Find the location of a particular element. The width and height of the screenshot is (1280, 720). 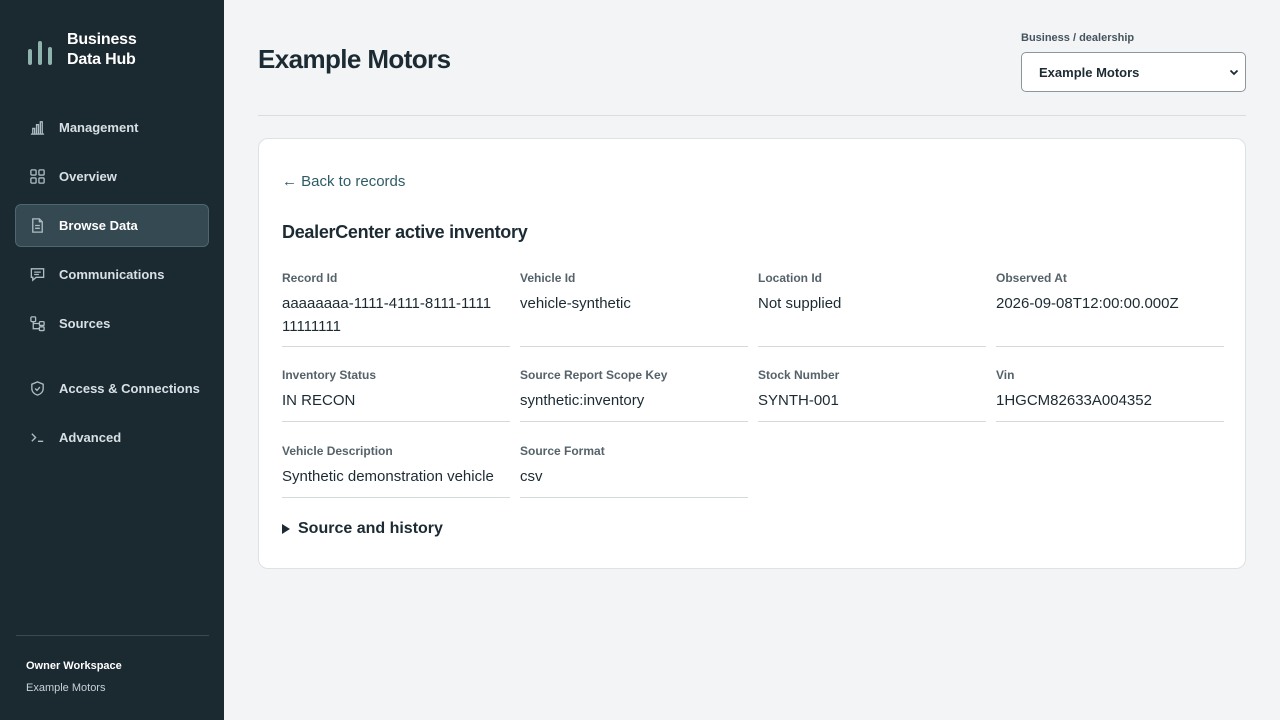

shield-icon is located at coordinates (37, 389).